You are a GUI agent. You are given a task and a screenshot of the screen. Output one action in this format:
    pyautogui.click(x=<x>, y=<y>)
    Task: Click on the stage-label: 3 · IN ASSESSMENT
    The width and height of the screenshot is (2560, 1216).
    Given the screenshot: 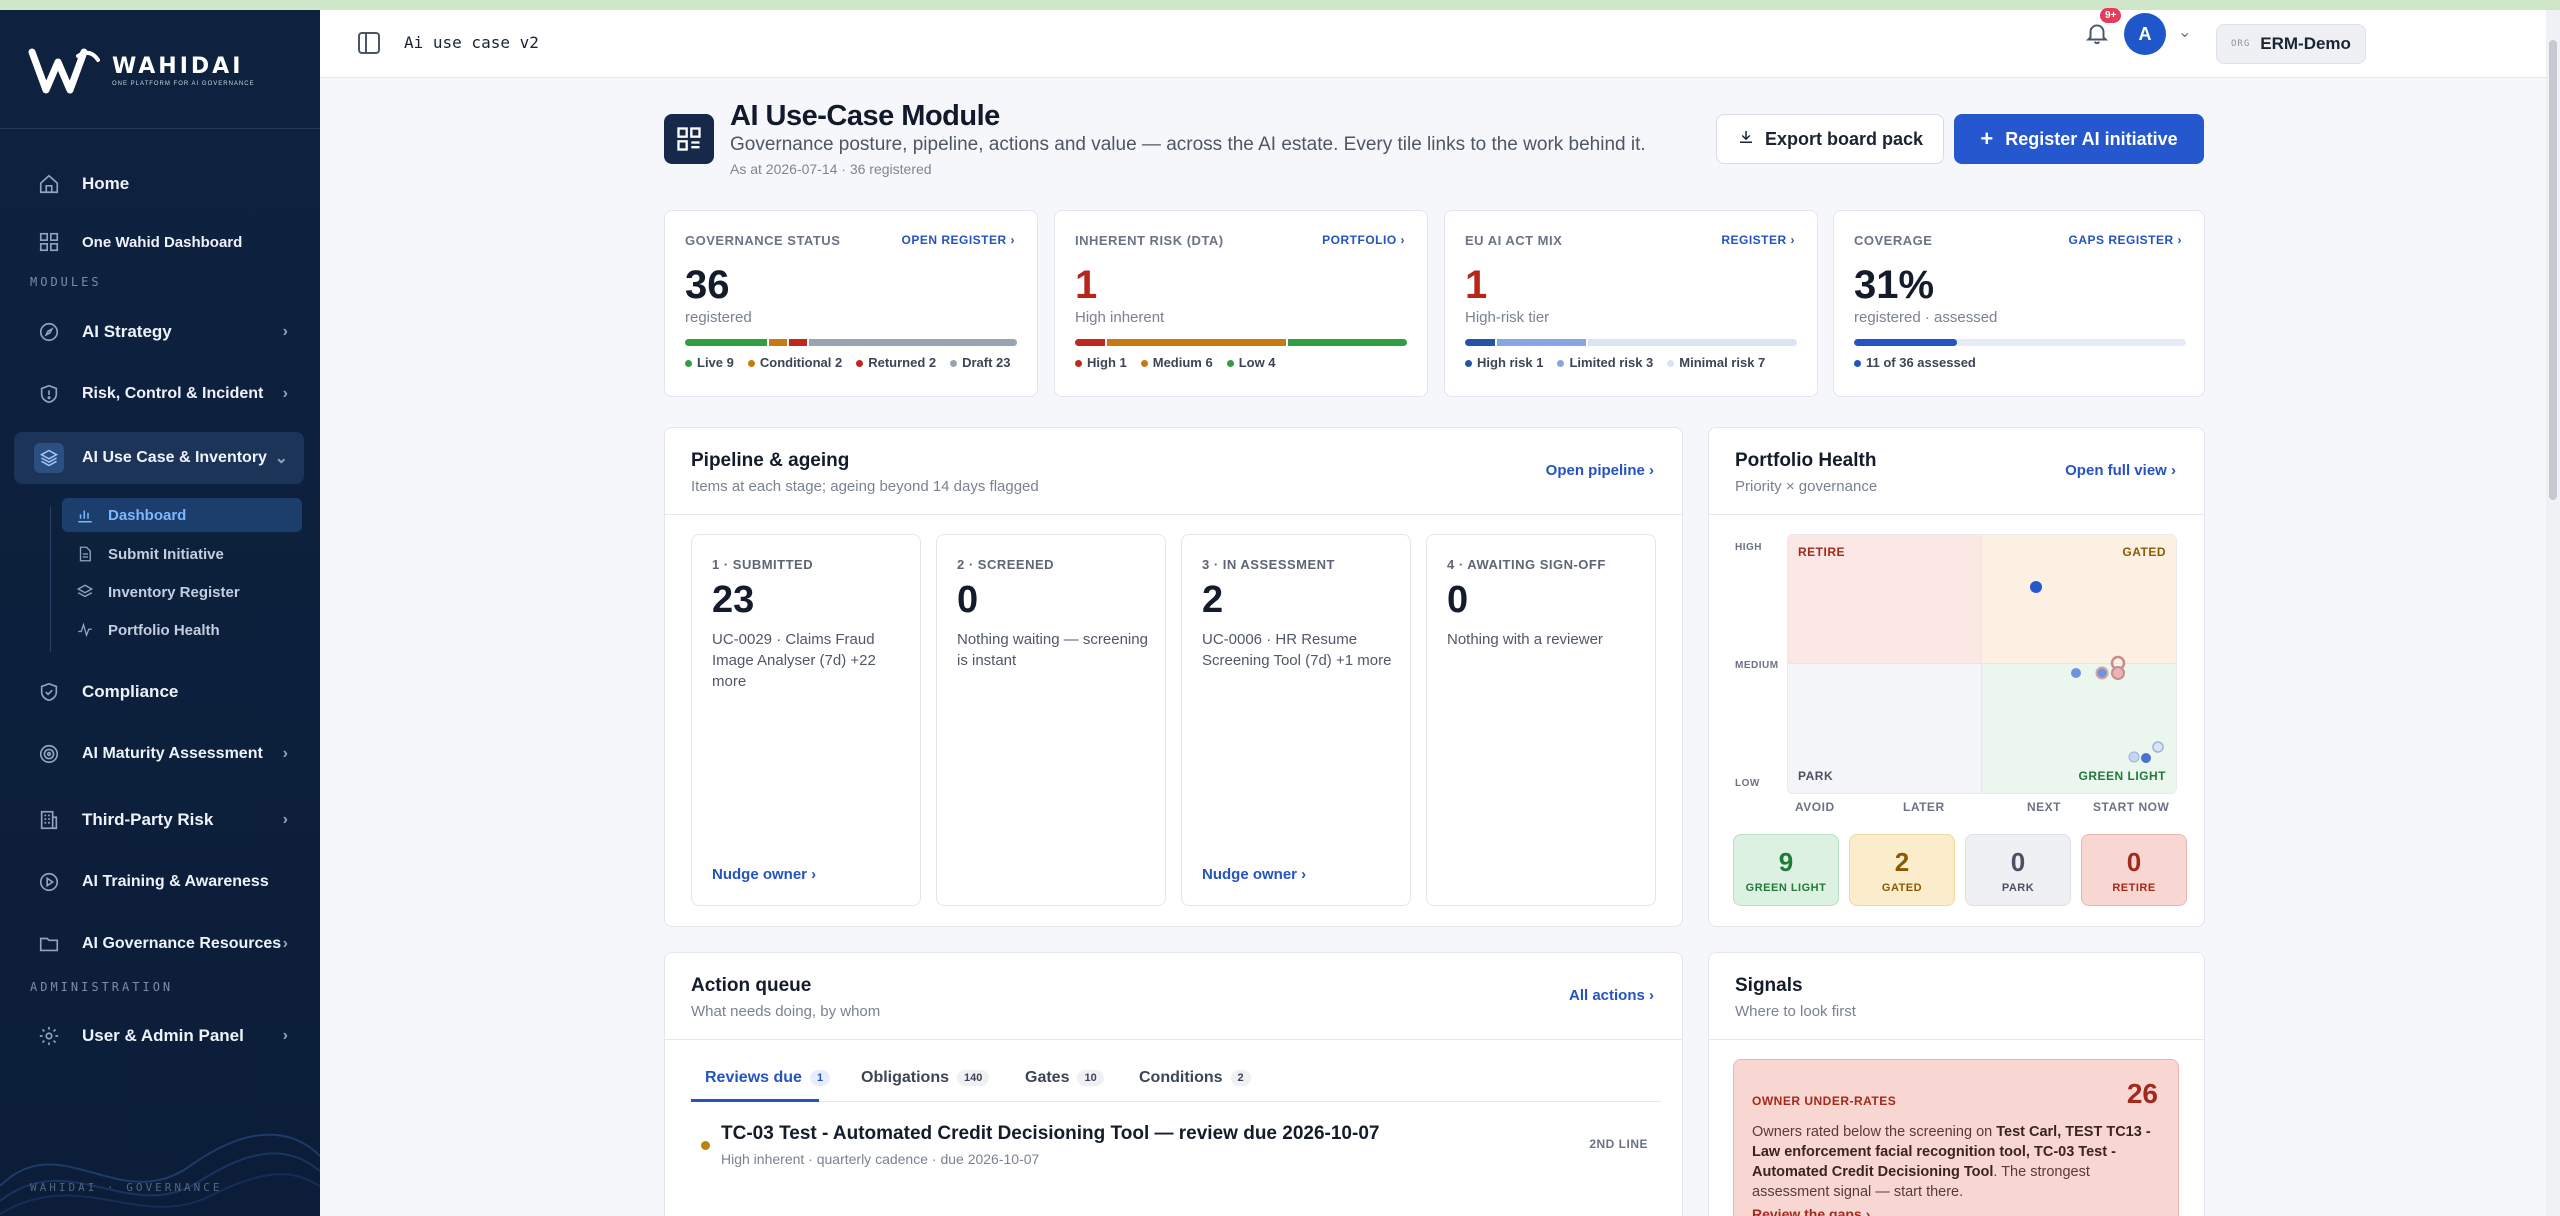 What is the action you would take?
    pyautogui.click(x=1268, y=564)
    